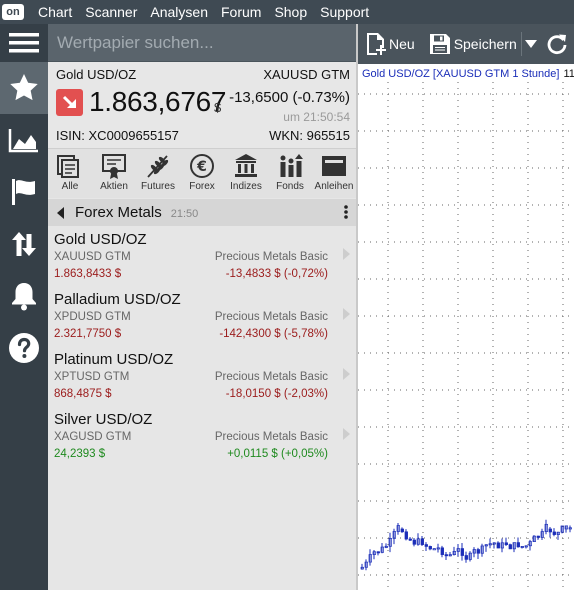  I want to click on transfer-arrows-icon, so click(24, 244).